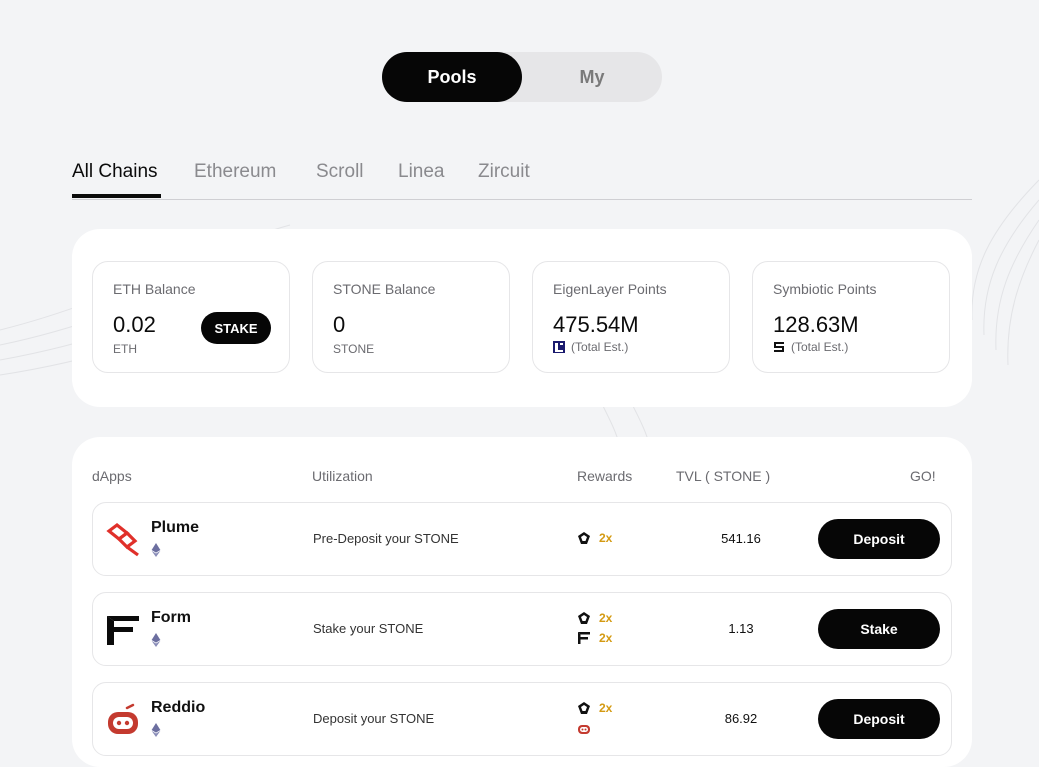  What do you see at coordinates (191, 317) in the screenshot?
I see `eth-balance-stat: ETH Balance 0.02 ETH STAKE` at bounding box center [191, 317].